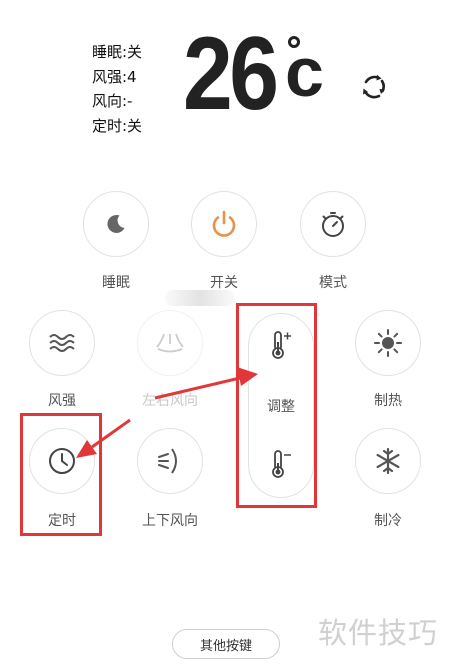 This screenshot has width=450, height=665. Describe the element at coordinates (378, 633) in the screenshot. I see `watermark: 软件技巧` at that location.